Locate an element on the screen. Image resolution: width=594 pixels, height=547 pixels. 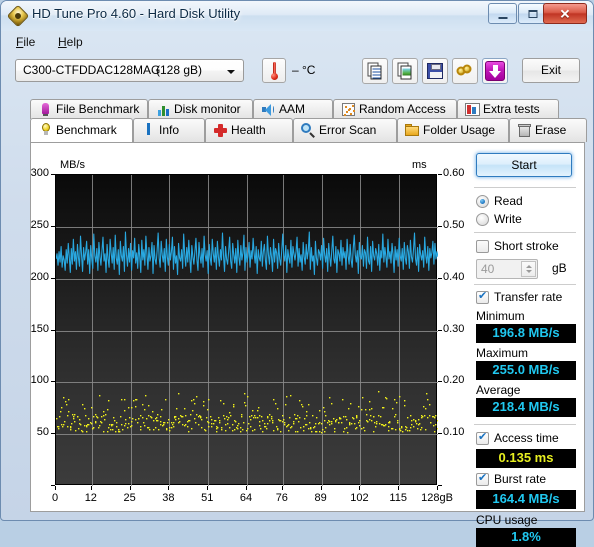
random-access-icon is located at coordinates (348, 109).